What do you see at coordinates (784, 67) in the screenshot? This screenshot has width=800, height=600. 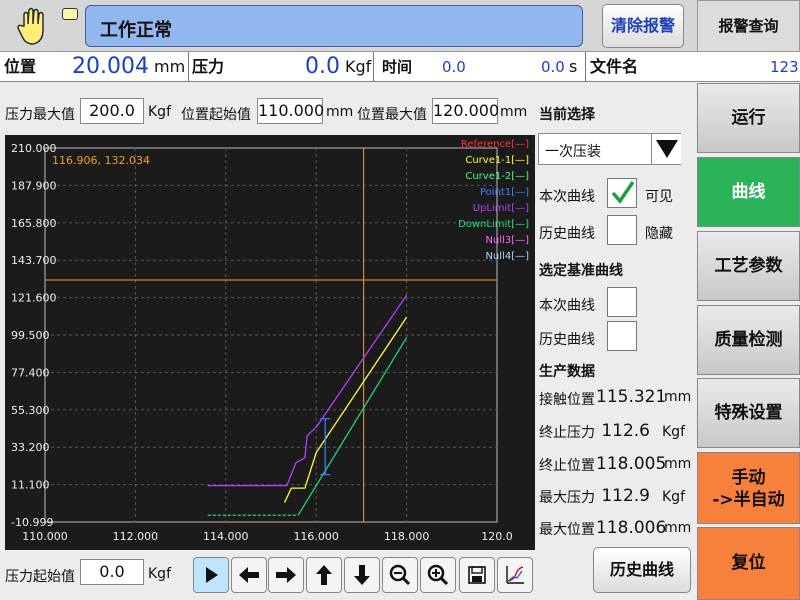 I see `file-name-value: 123` at bounding box center [784, 67].